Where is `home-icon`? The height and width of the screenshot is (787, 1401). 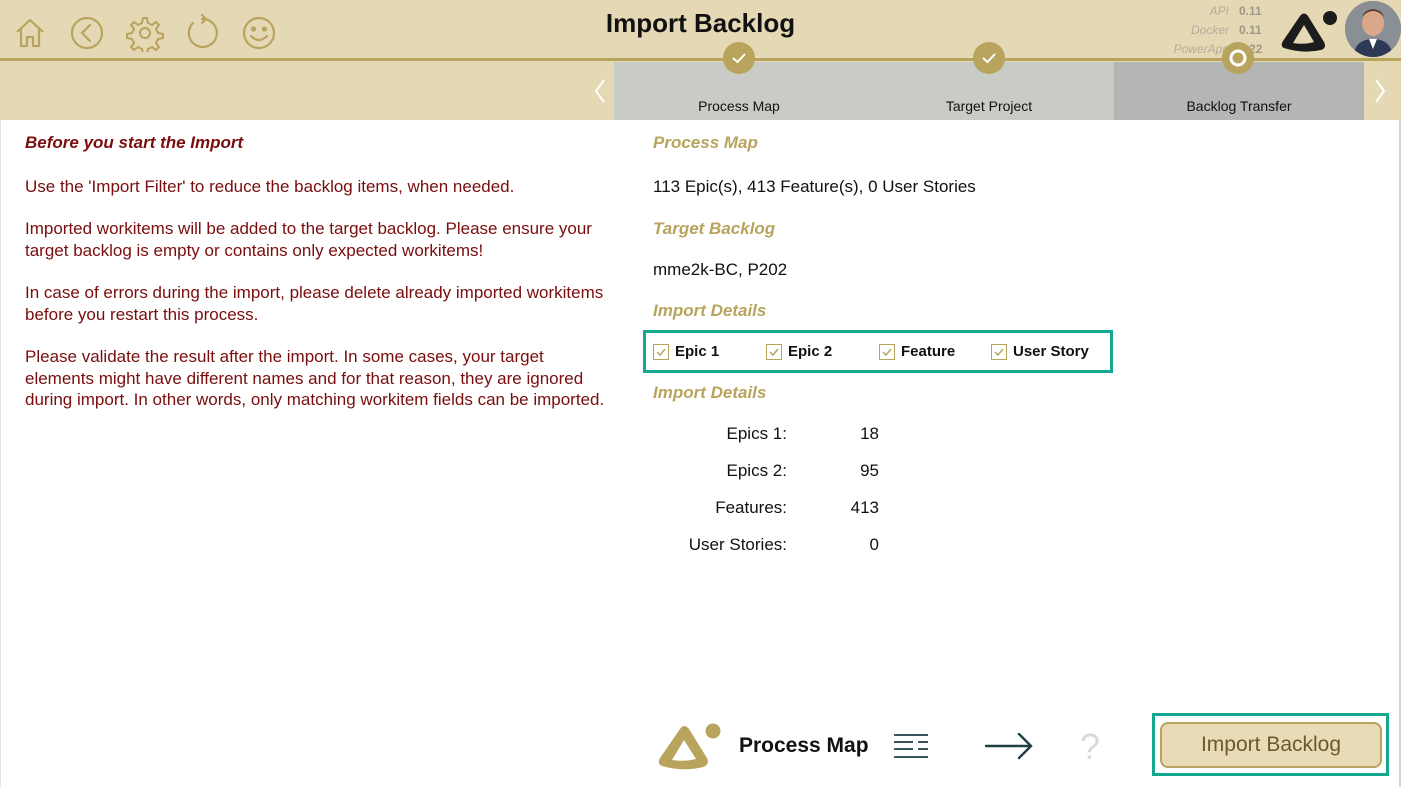 home-icon is located at coordinates (30, 33).